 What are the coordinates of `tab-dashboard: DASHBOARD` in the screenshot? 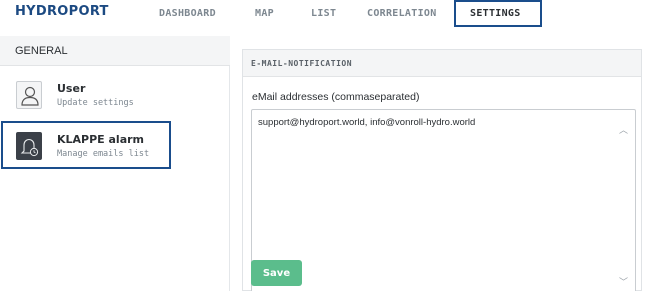 It's located at (187, 13).